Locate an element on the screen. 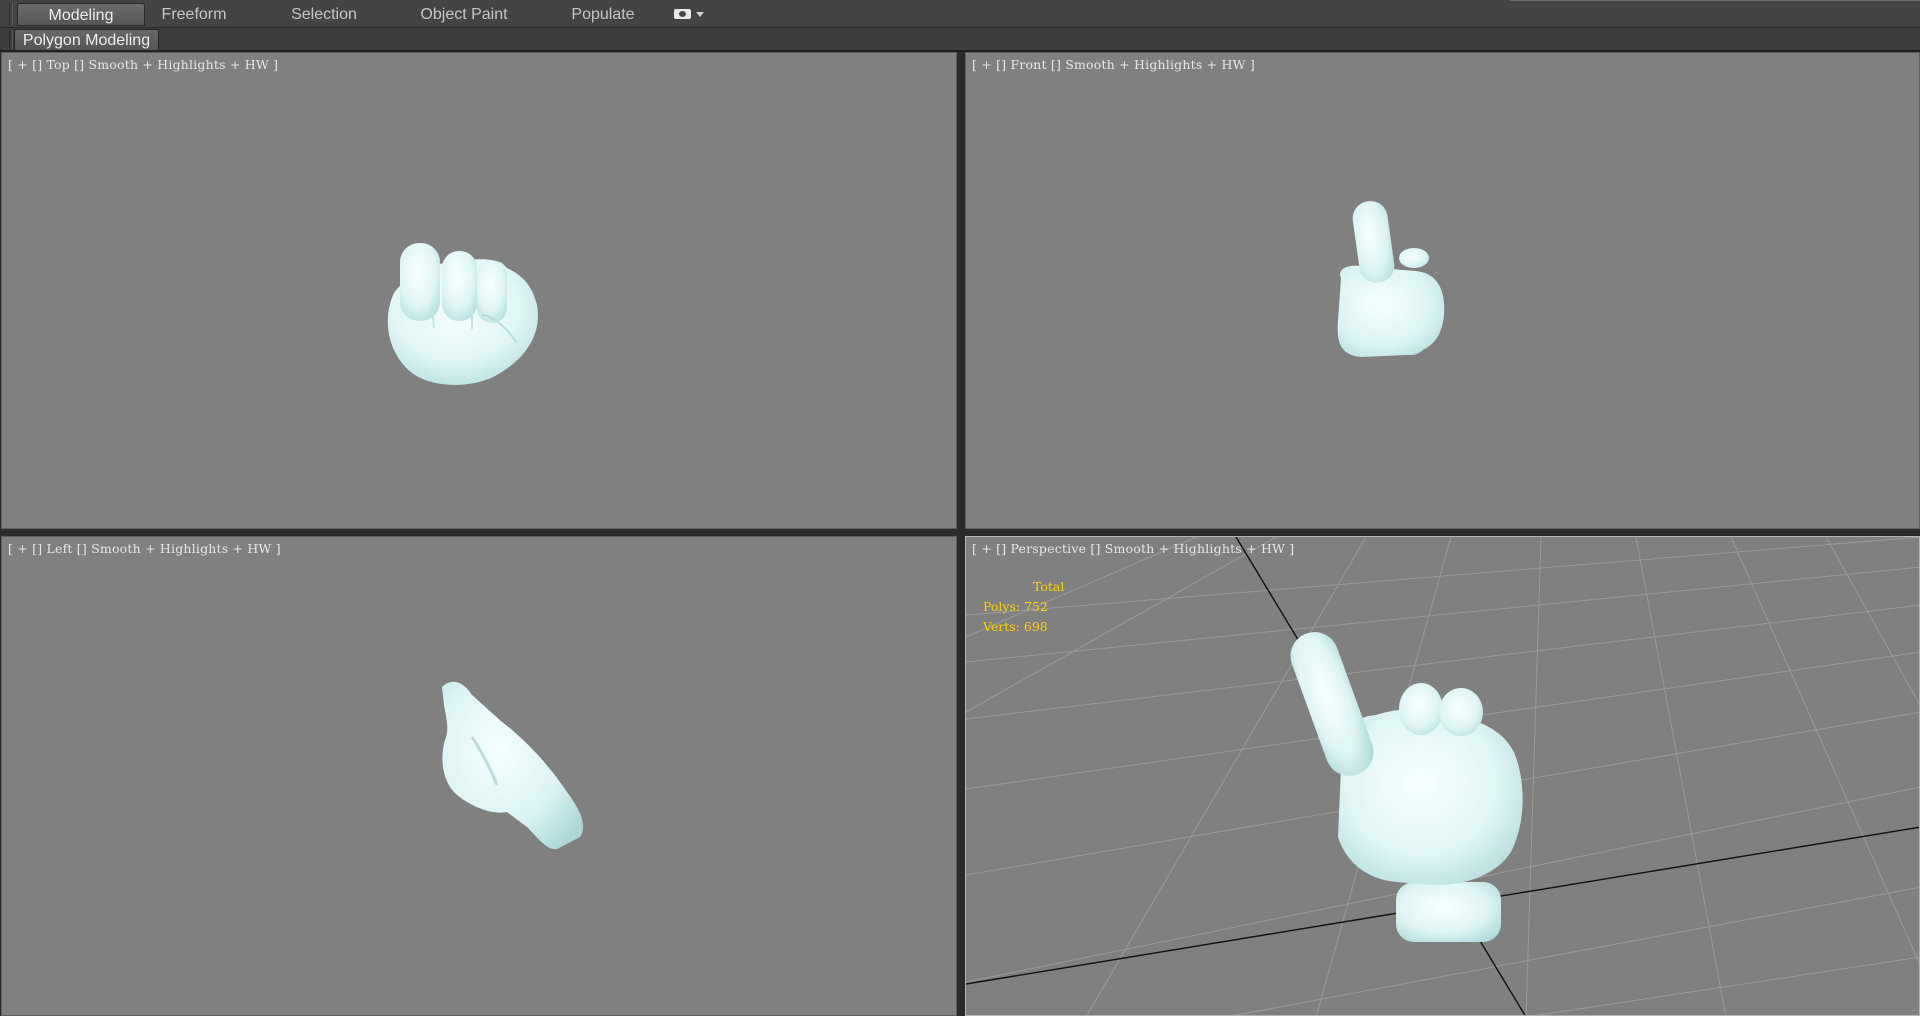 The width and height of the screenshot is (1920, 1016). viewport-pov-label: Top is located at coordinates (58, 64).